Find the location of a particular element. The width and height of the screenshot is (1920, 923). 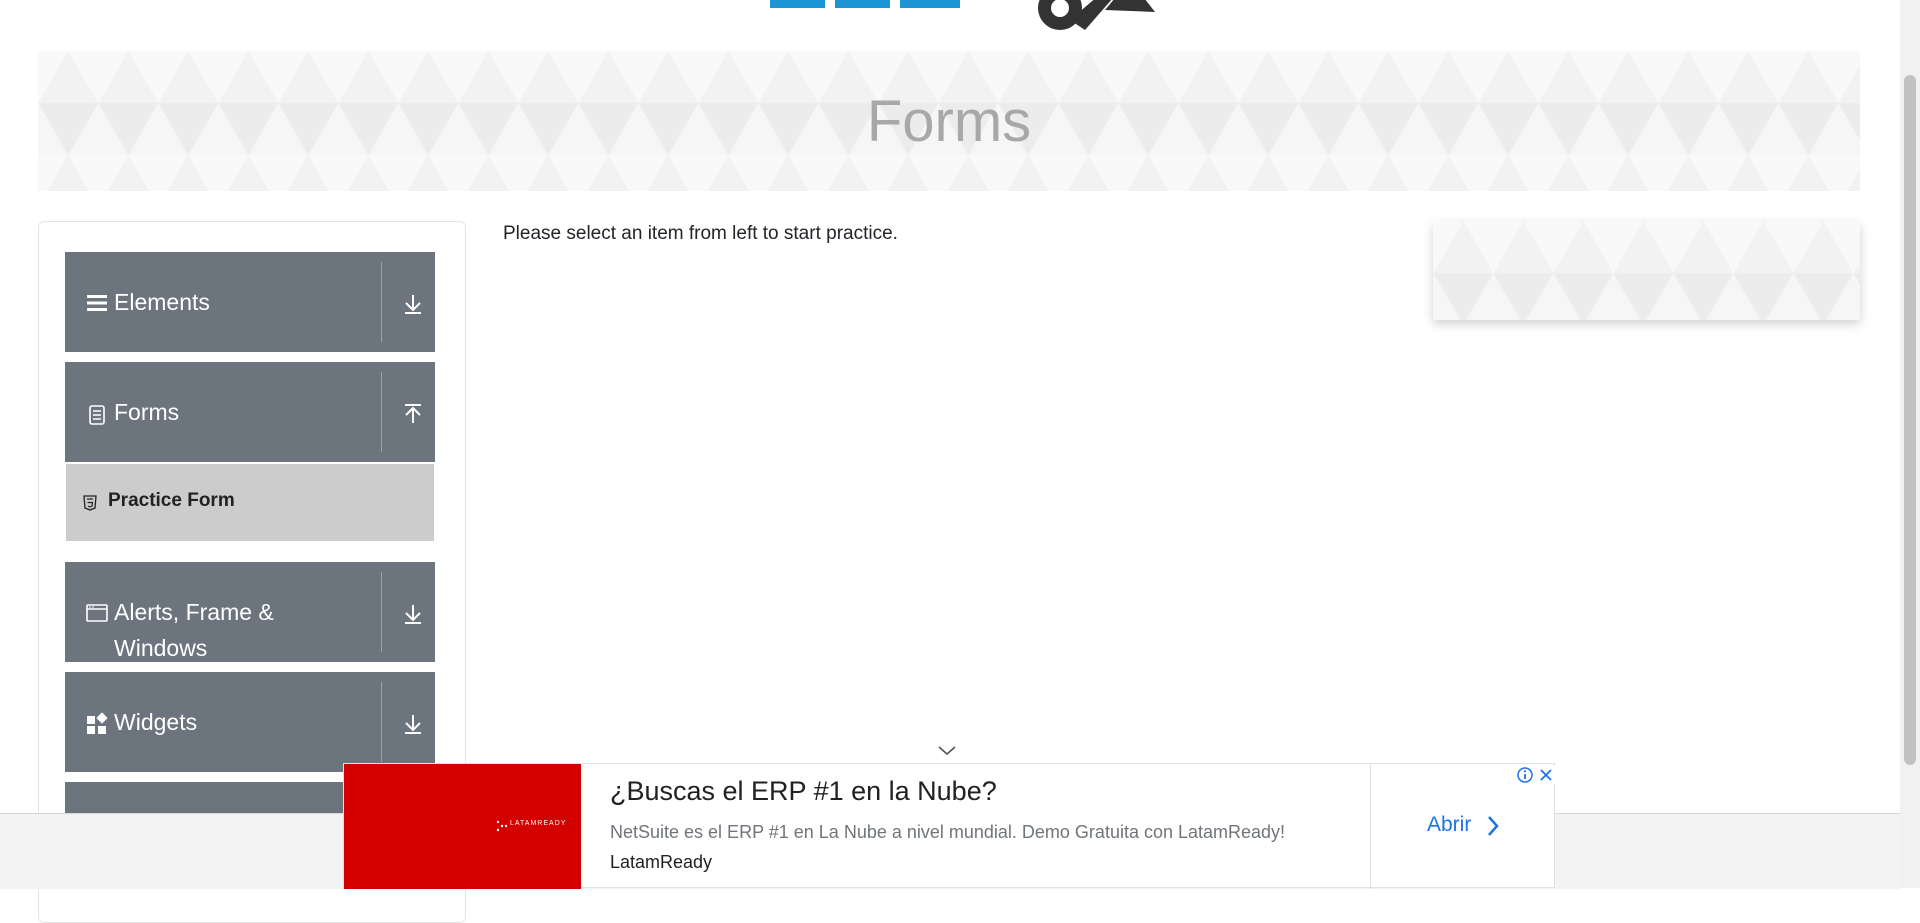

sidebar-group-elements: Elements is located at coordinates (250, 302).